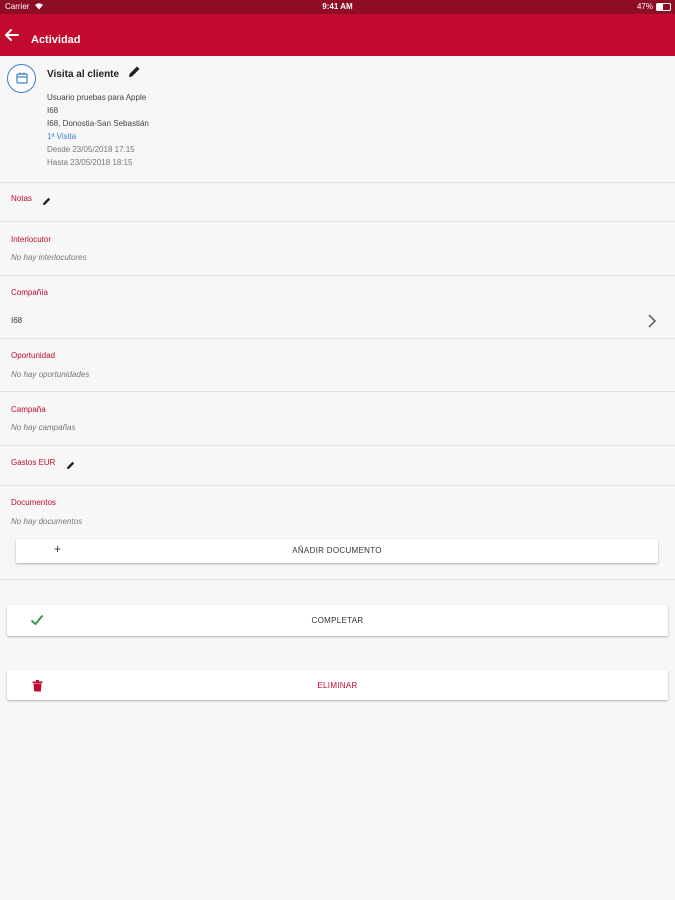 The height and width of the screenshot is (900, 675). What do you see at coordinates (33, 462) in the screenshot?
I see `expenses-label: Gastos EUR` at bounding box center [33, 462].